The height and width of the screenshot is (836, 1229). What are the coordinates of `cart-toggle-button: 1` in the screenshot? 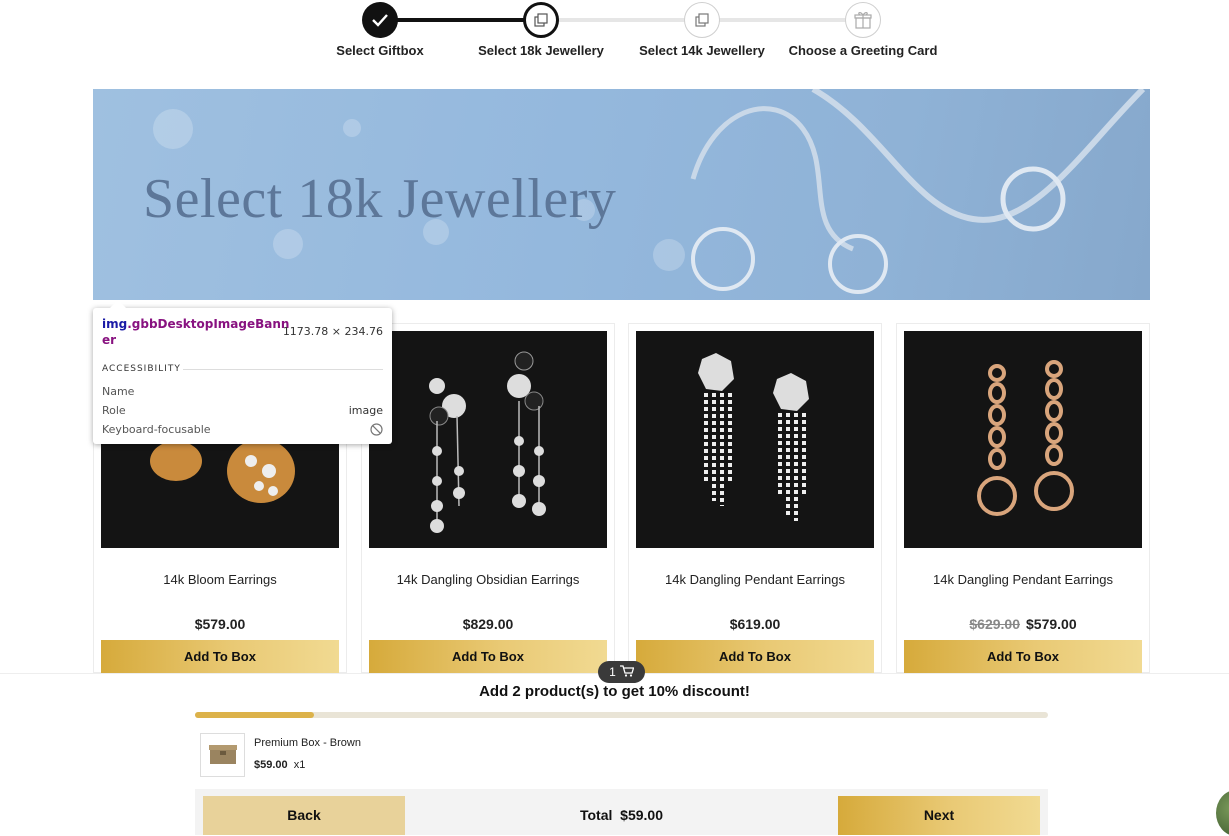 It's located at (621, 672).